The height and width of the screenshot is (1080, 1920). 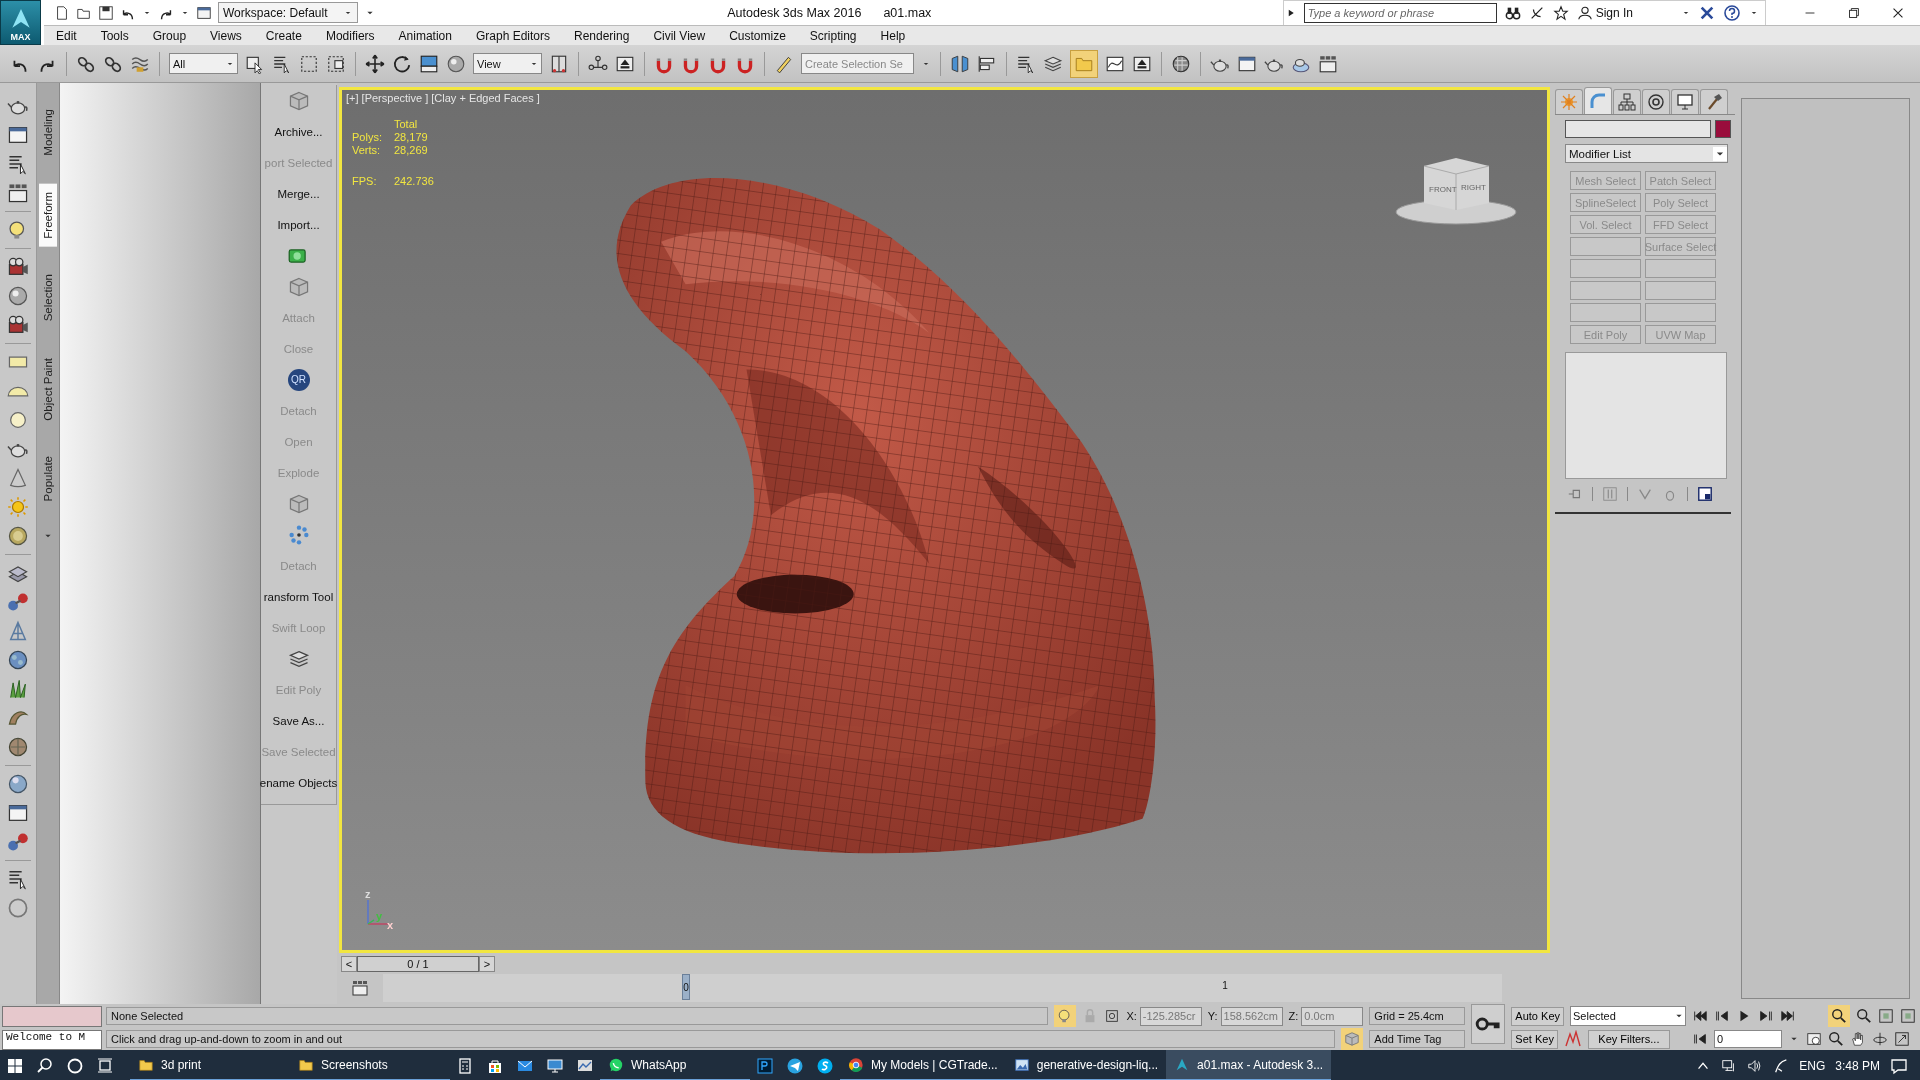 I want to click on viewcube, so click(x=1456, y=184).